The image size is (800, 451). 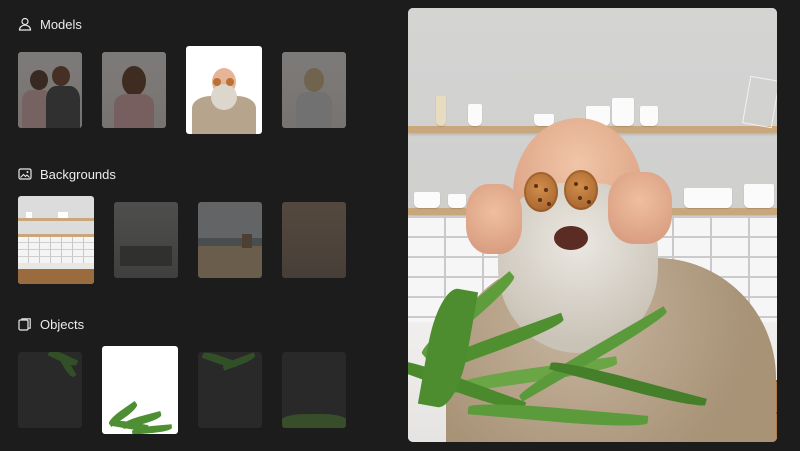 I want to click on model-thumb-couple, so click(x=50, y=90).